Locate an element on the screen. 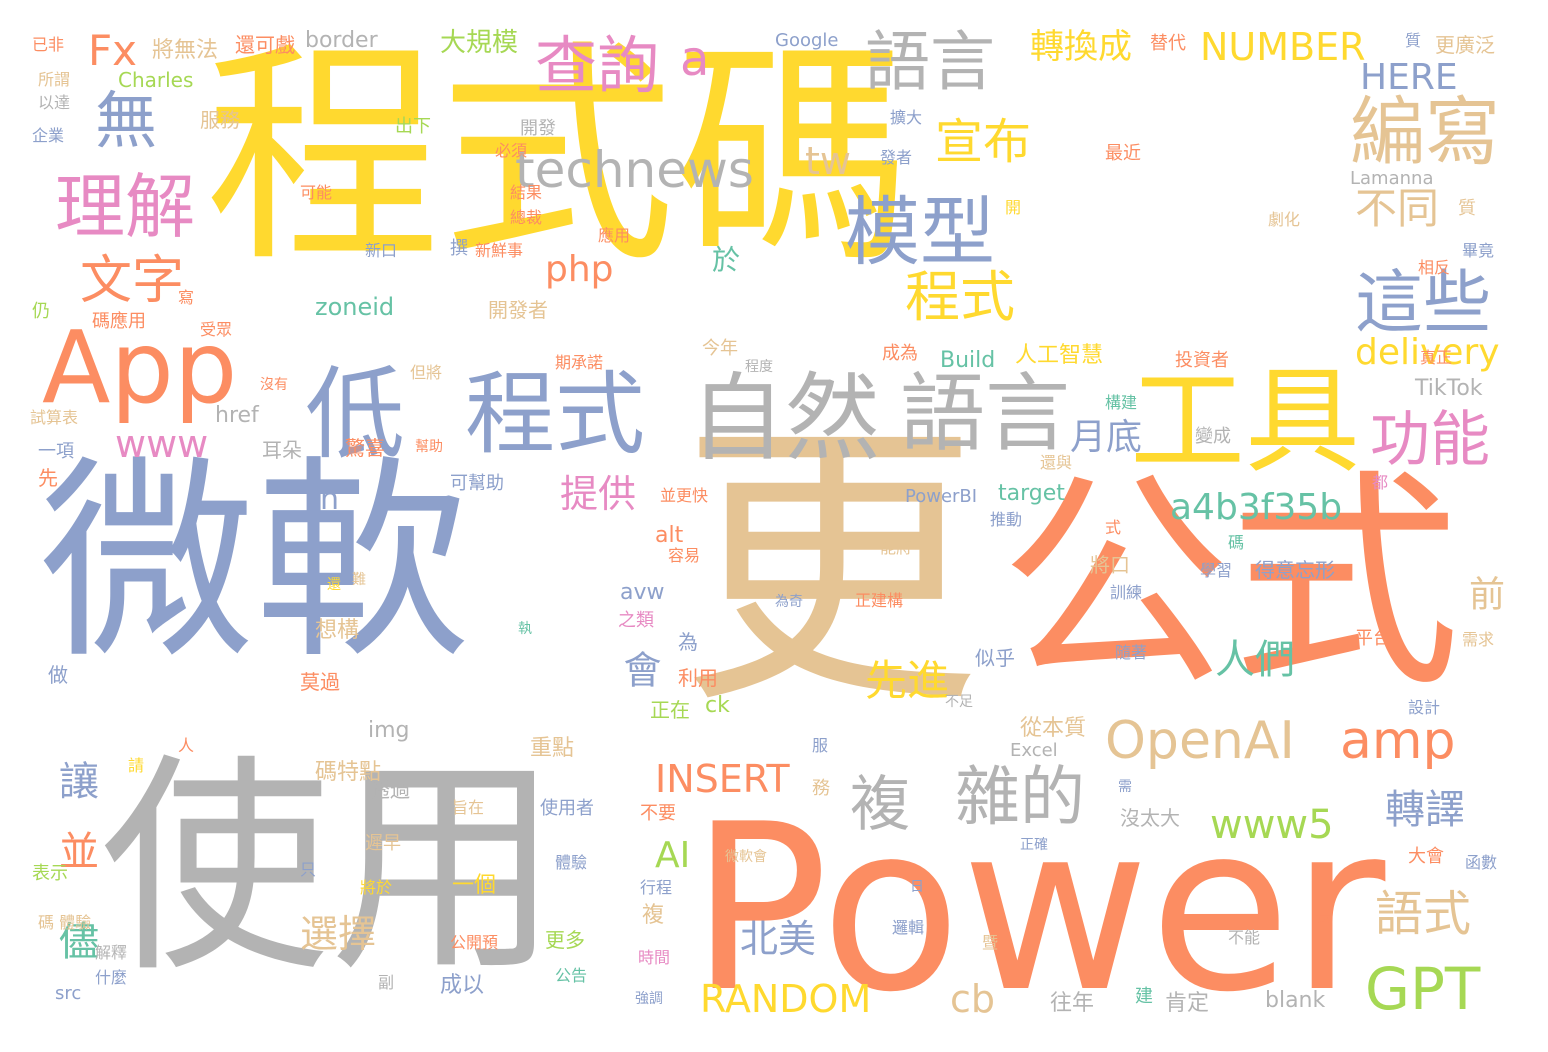 Image resolution: width=1548 pixels, height=1052 pixels. word-79: 從本質 is located at coordinates (1053, 728).